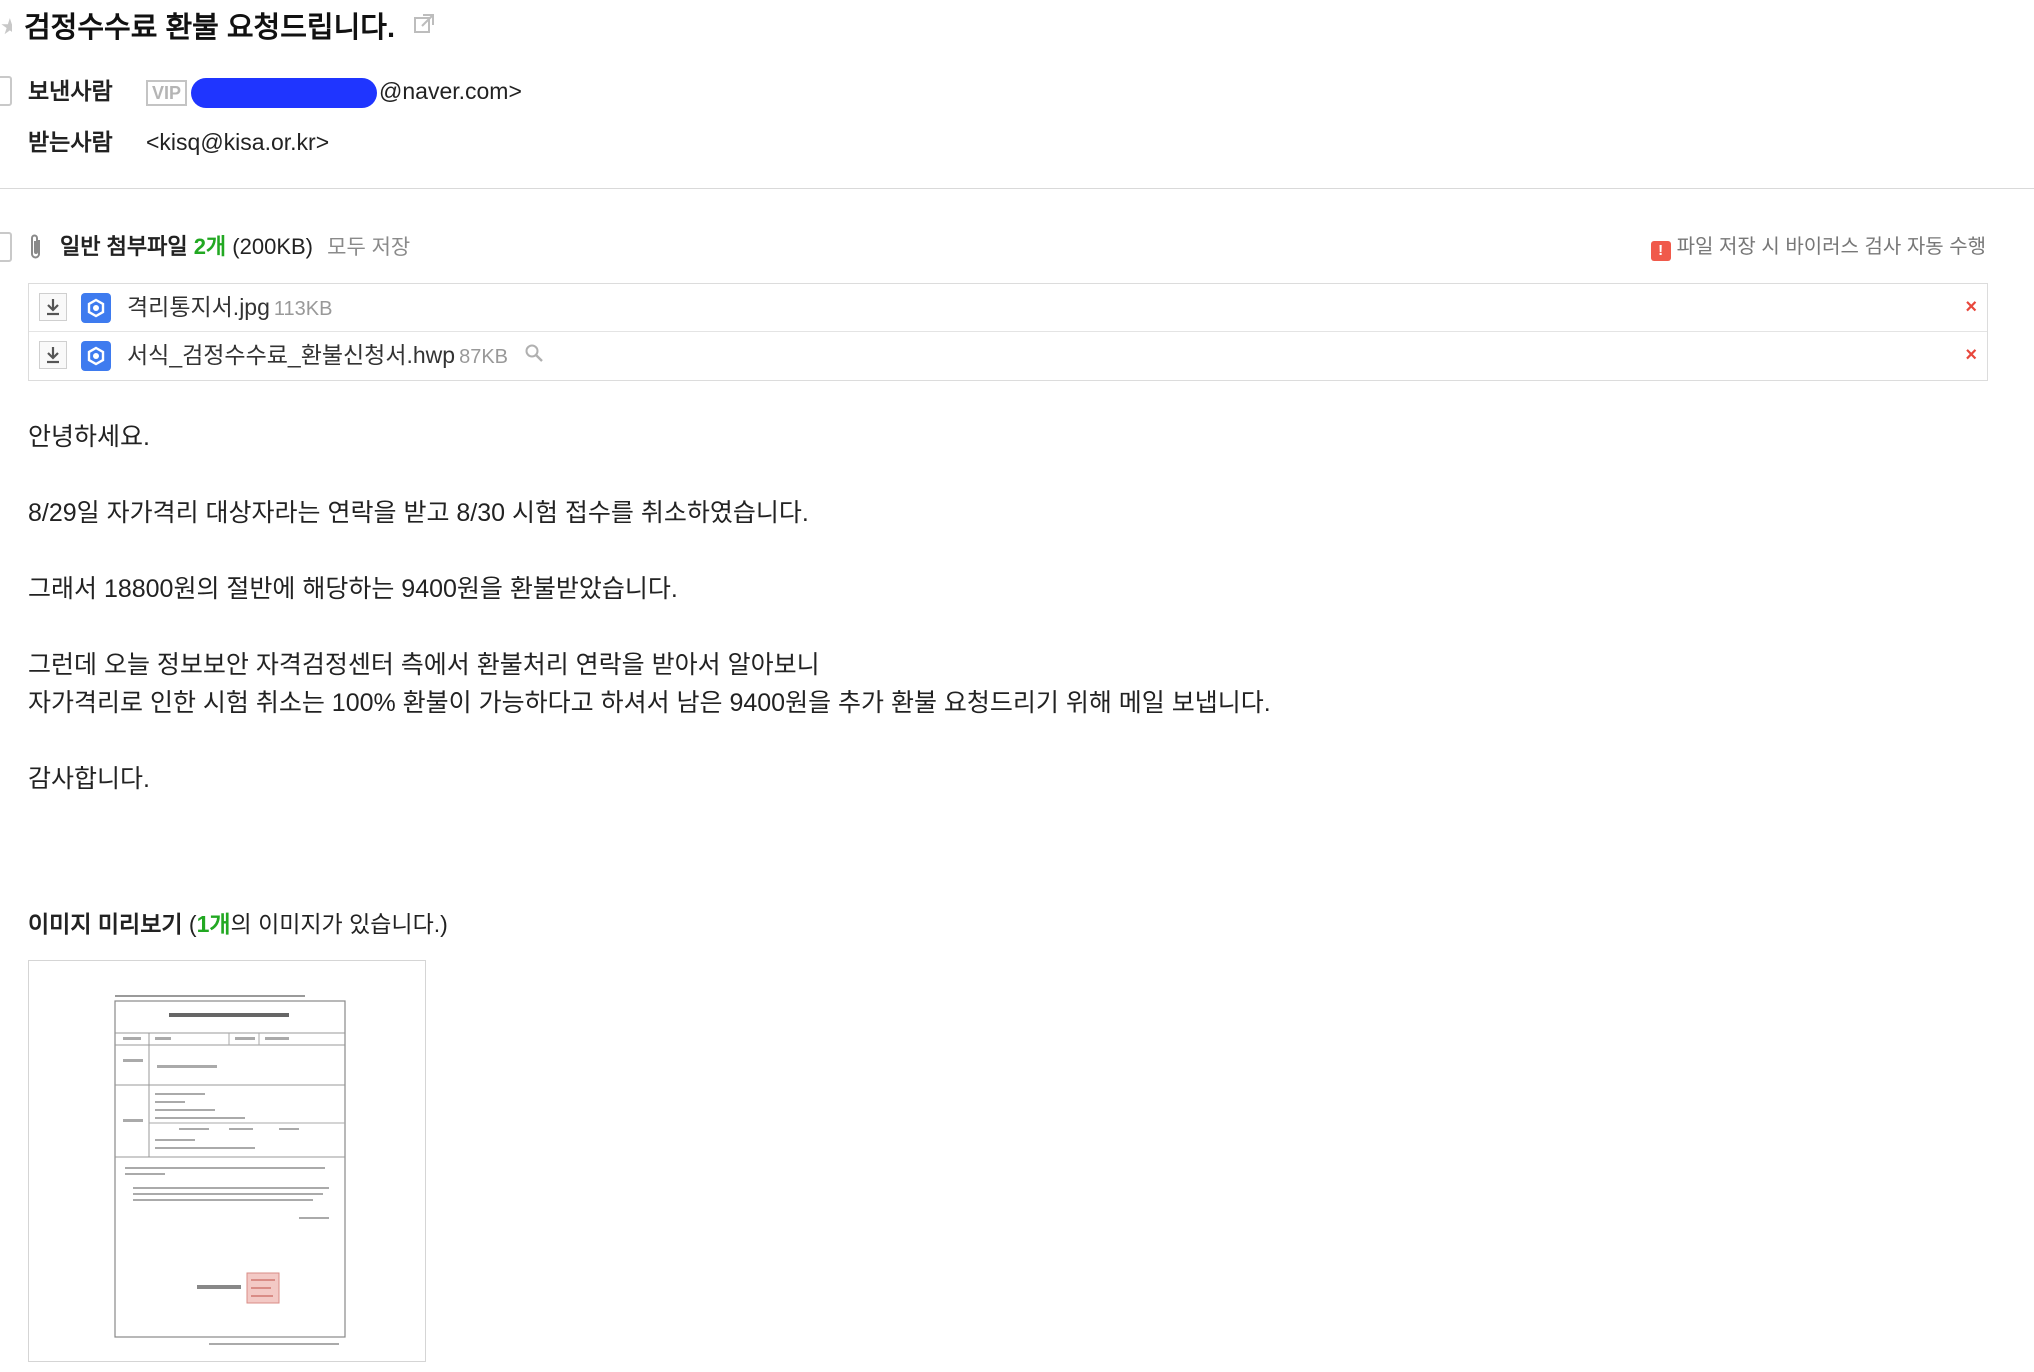 The width and height of the screenshot is (2034, 1372). Describe the element at coordinates (70, 142) in the screenshot. I see `to-label: 받는사람` at that location.